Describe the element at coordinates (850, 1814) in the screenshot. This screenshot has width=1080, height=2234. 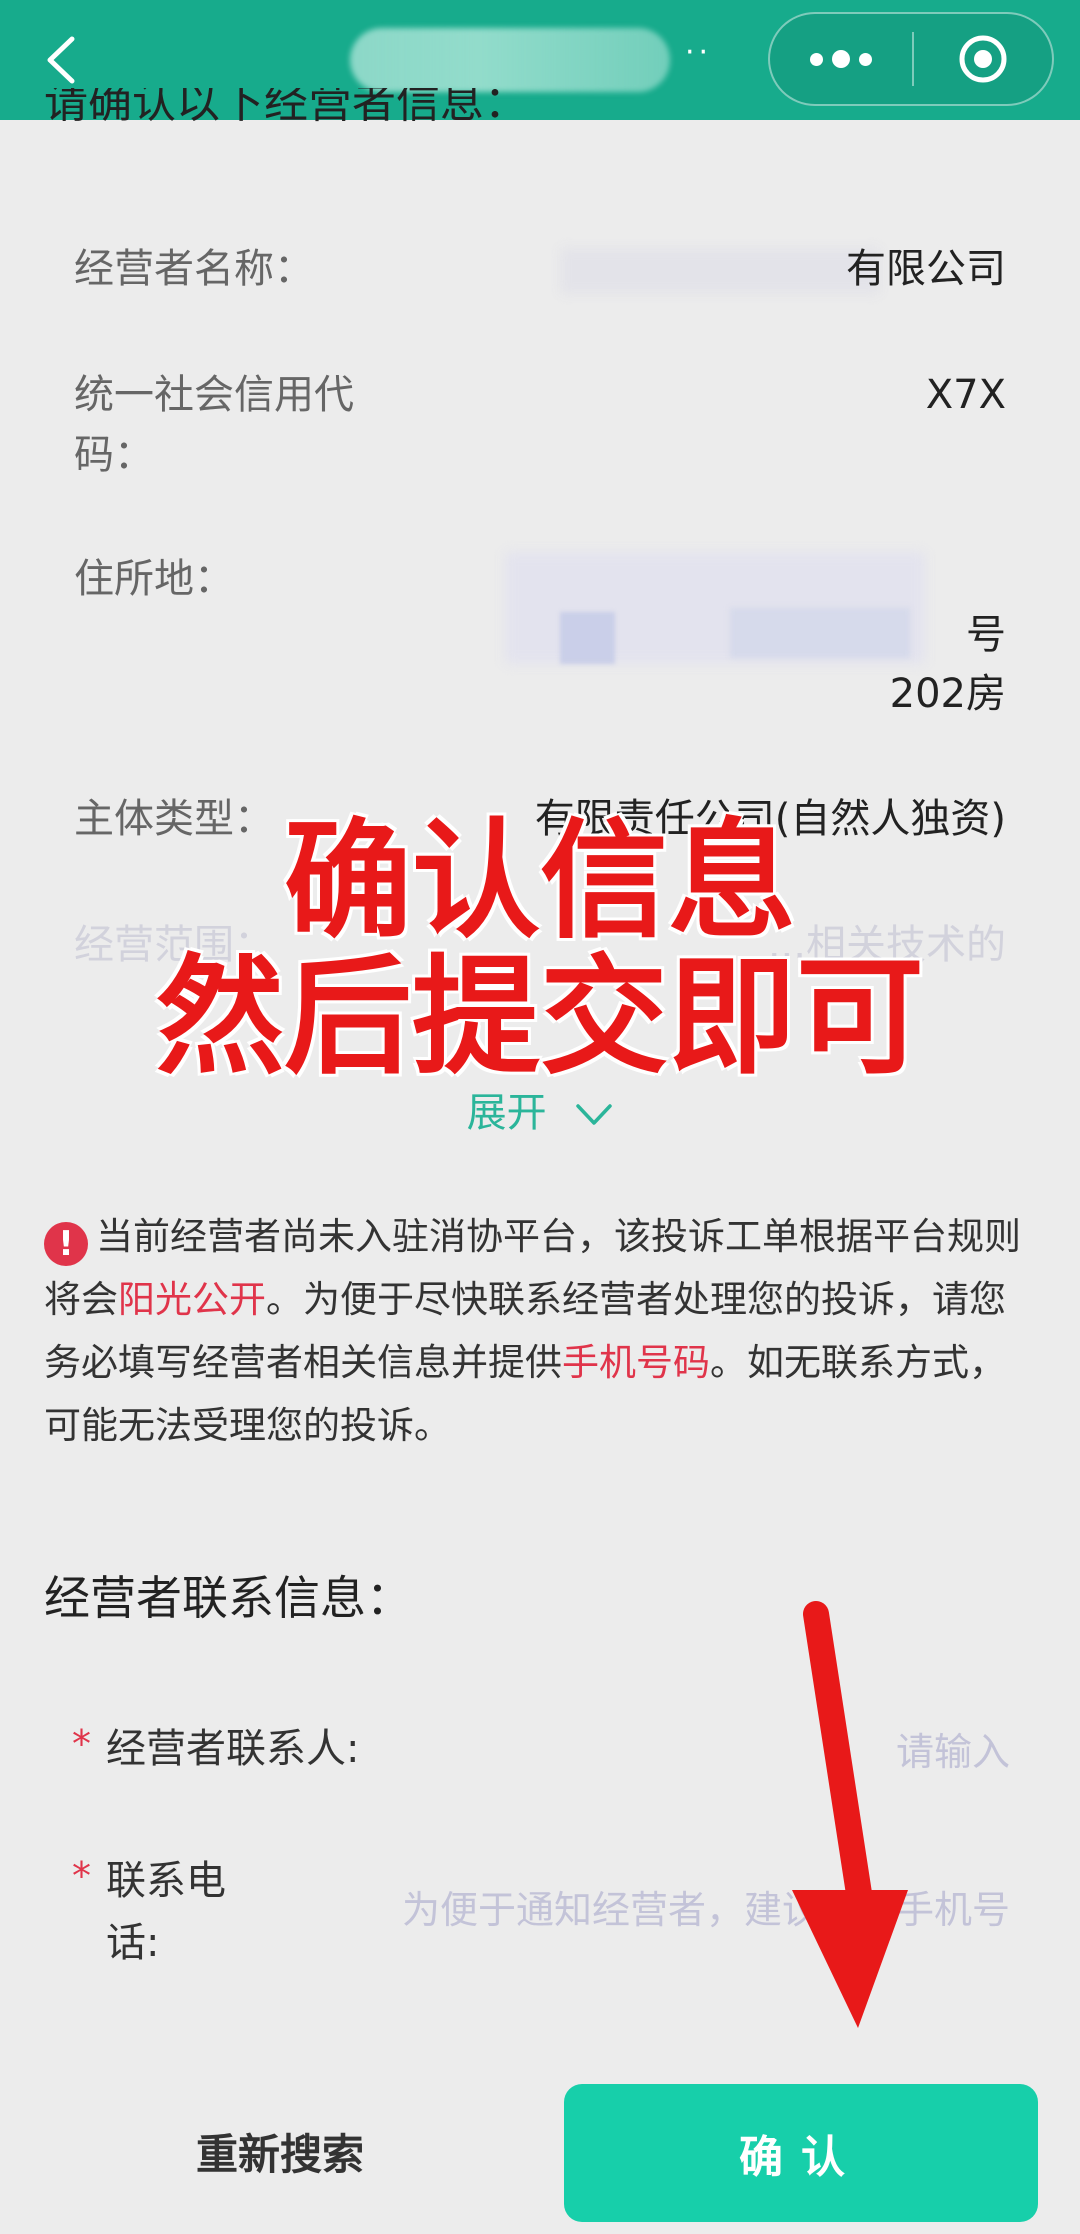
I see `arrow-down-annotation-icon` at that location.